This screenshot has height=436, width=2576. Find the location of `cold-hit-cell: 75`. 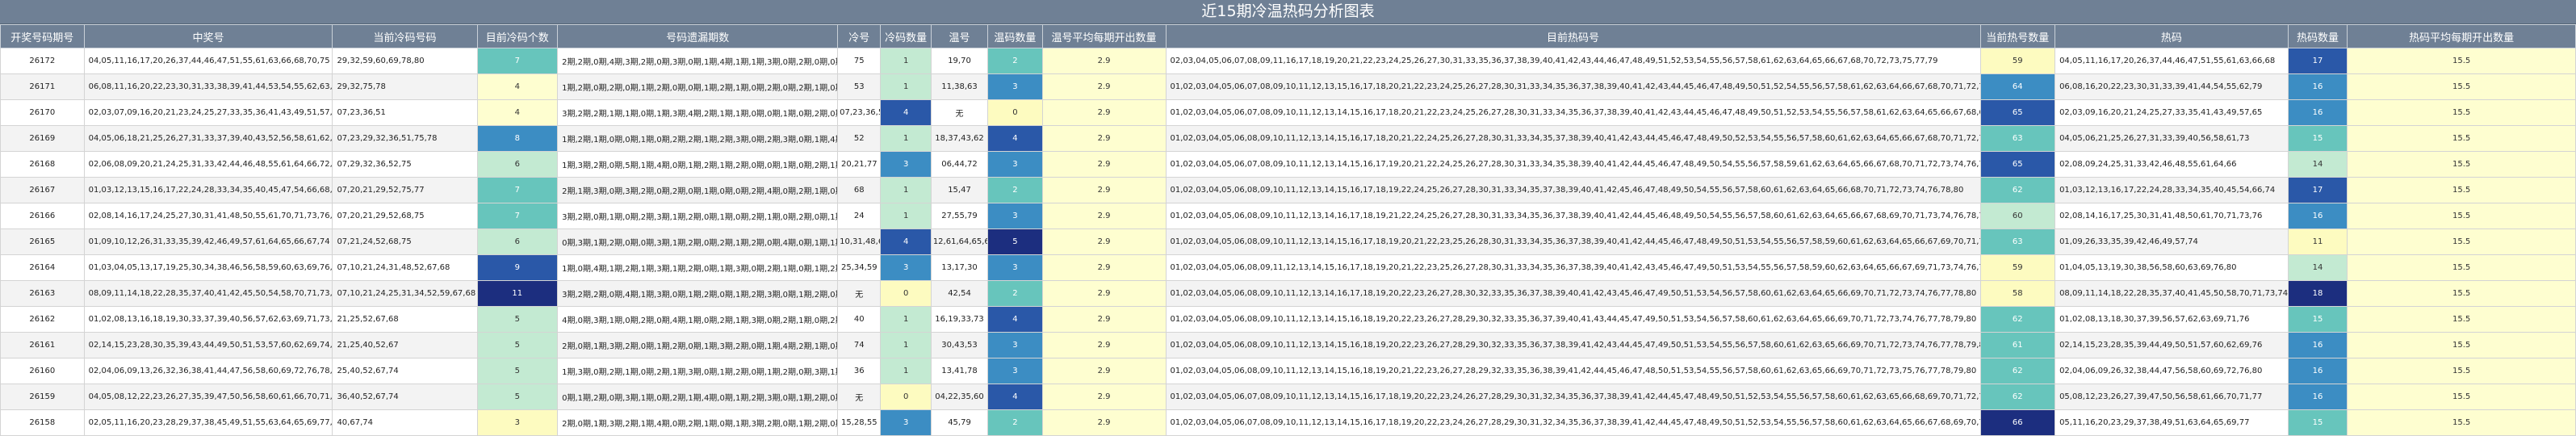

cold-hit-cell: 75 is located at coordinates (859, 61).